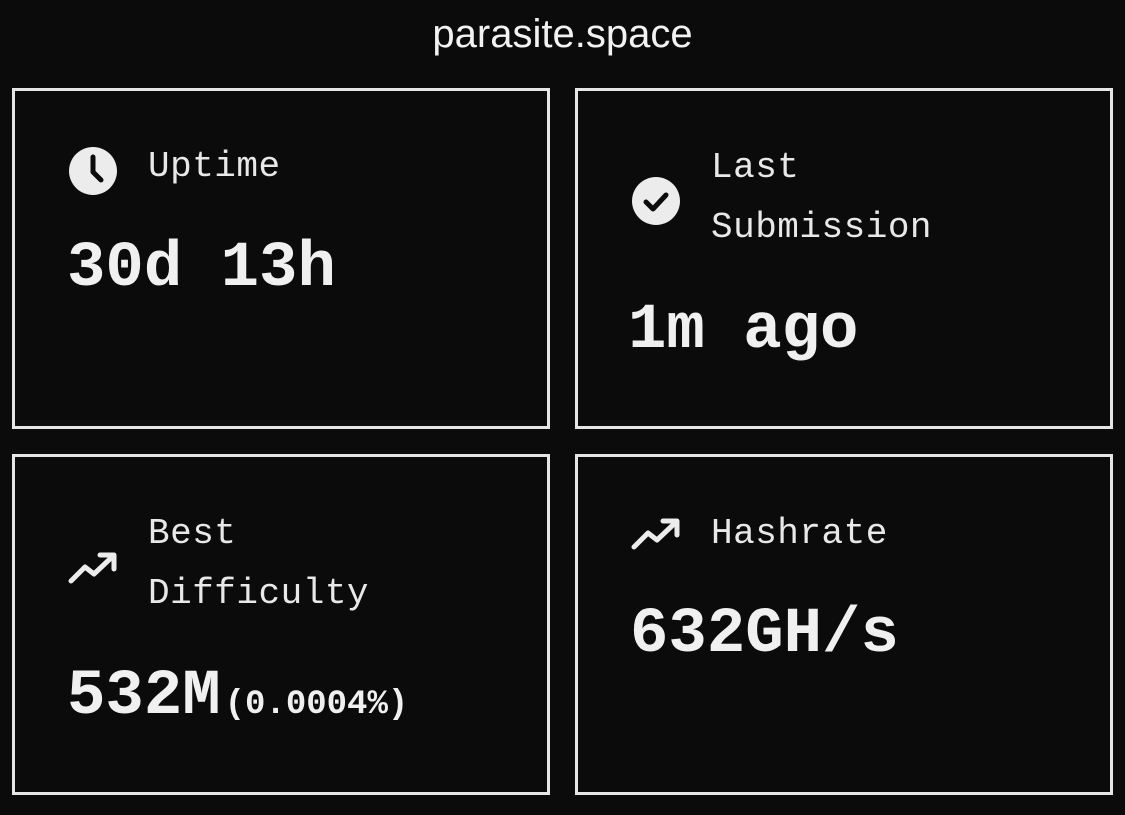  Describe the element at coordinates (93, 171) in the screenshot. I see `clock-icon` at that location.